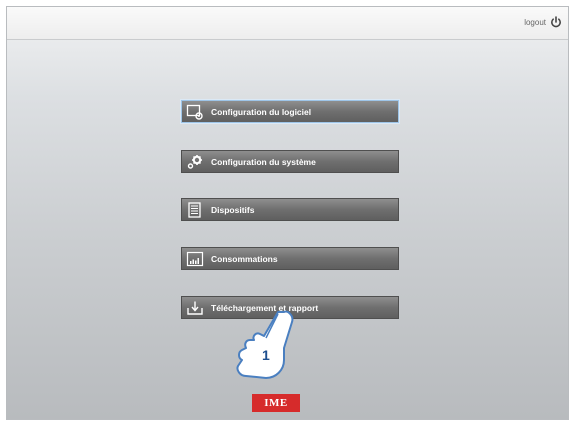 The width and height of the screenshot is (575, 422). Describe the element at coordinates (290, 258) in the screenshot. I see `consumption-button: Consommations` at that location.